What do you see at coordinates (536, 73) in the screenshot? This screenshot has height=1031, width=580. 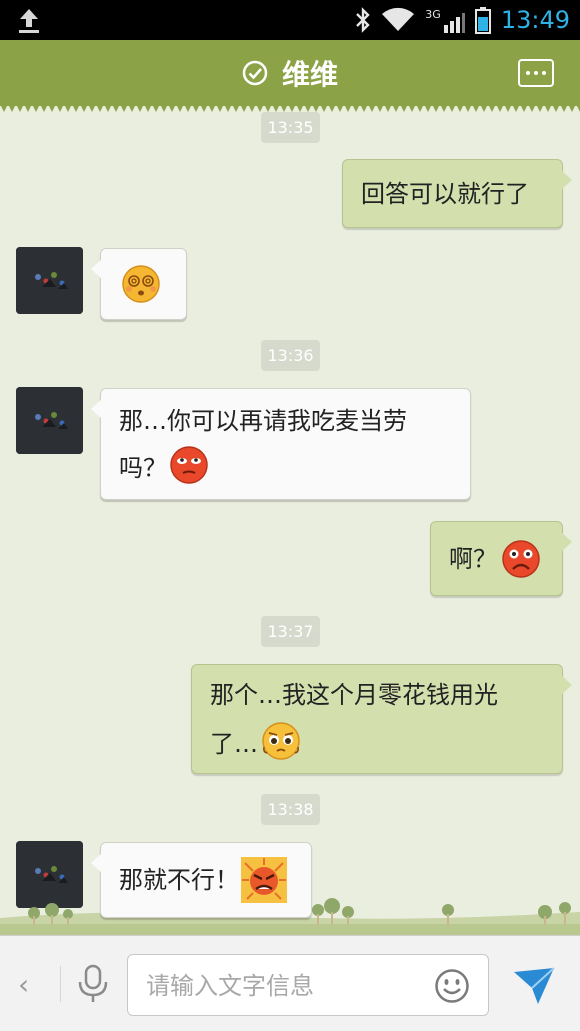 I see `more-options-button` at bounding box center [536, 73].